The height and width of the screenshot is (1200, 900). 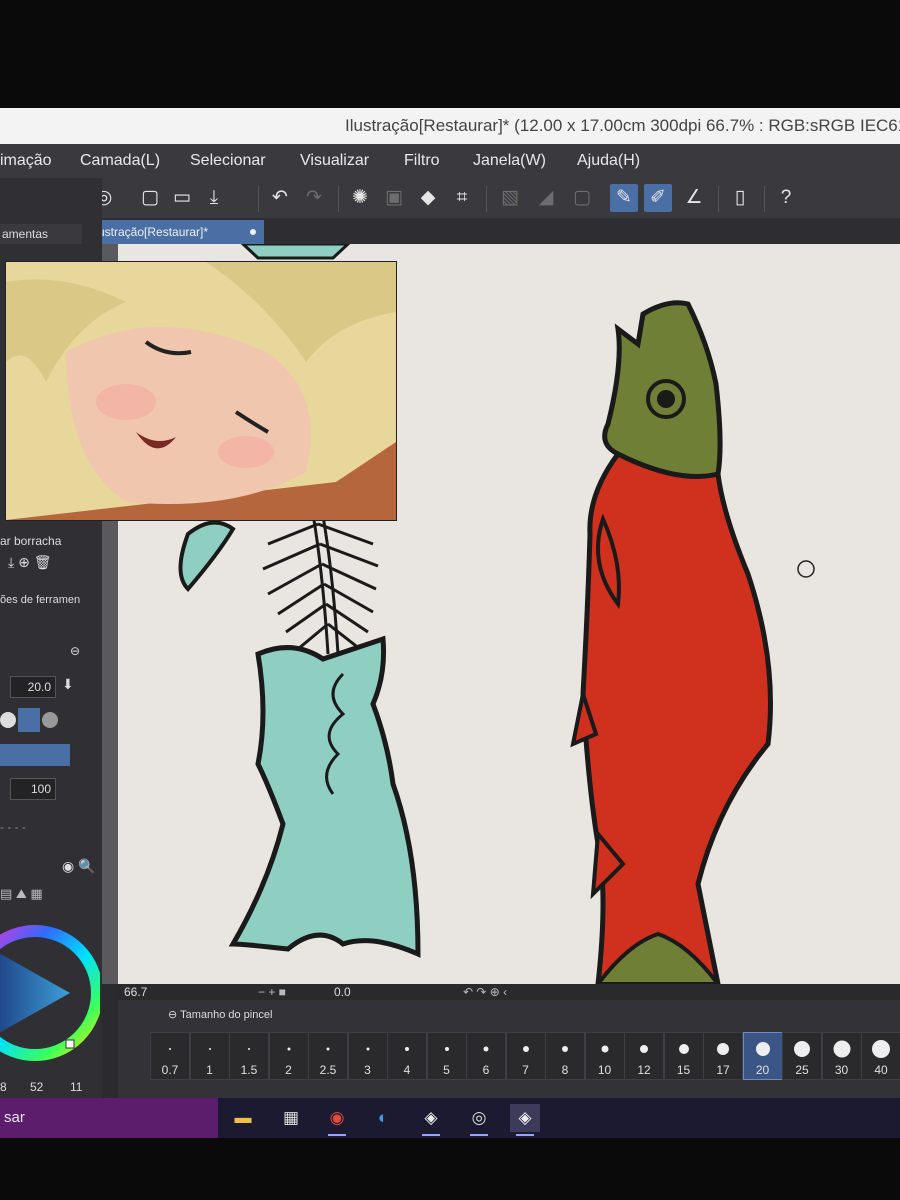 What do you see at coordinates (288, 1056) in the screenshot?
I see `brush-size-option: 2` at bounding box center [288, 1056].